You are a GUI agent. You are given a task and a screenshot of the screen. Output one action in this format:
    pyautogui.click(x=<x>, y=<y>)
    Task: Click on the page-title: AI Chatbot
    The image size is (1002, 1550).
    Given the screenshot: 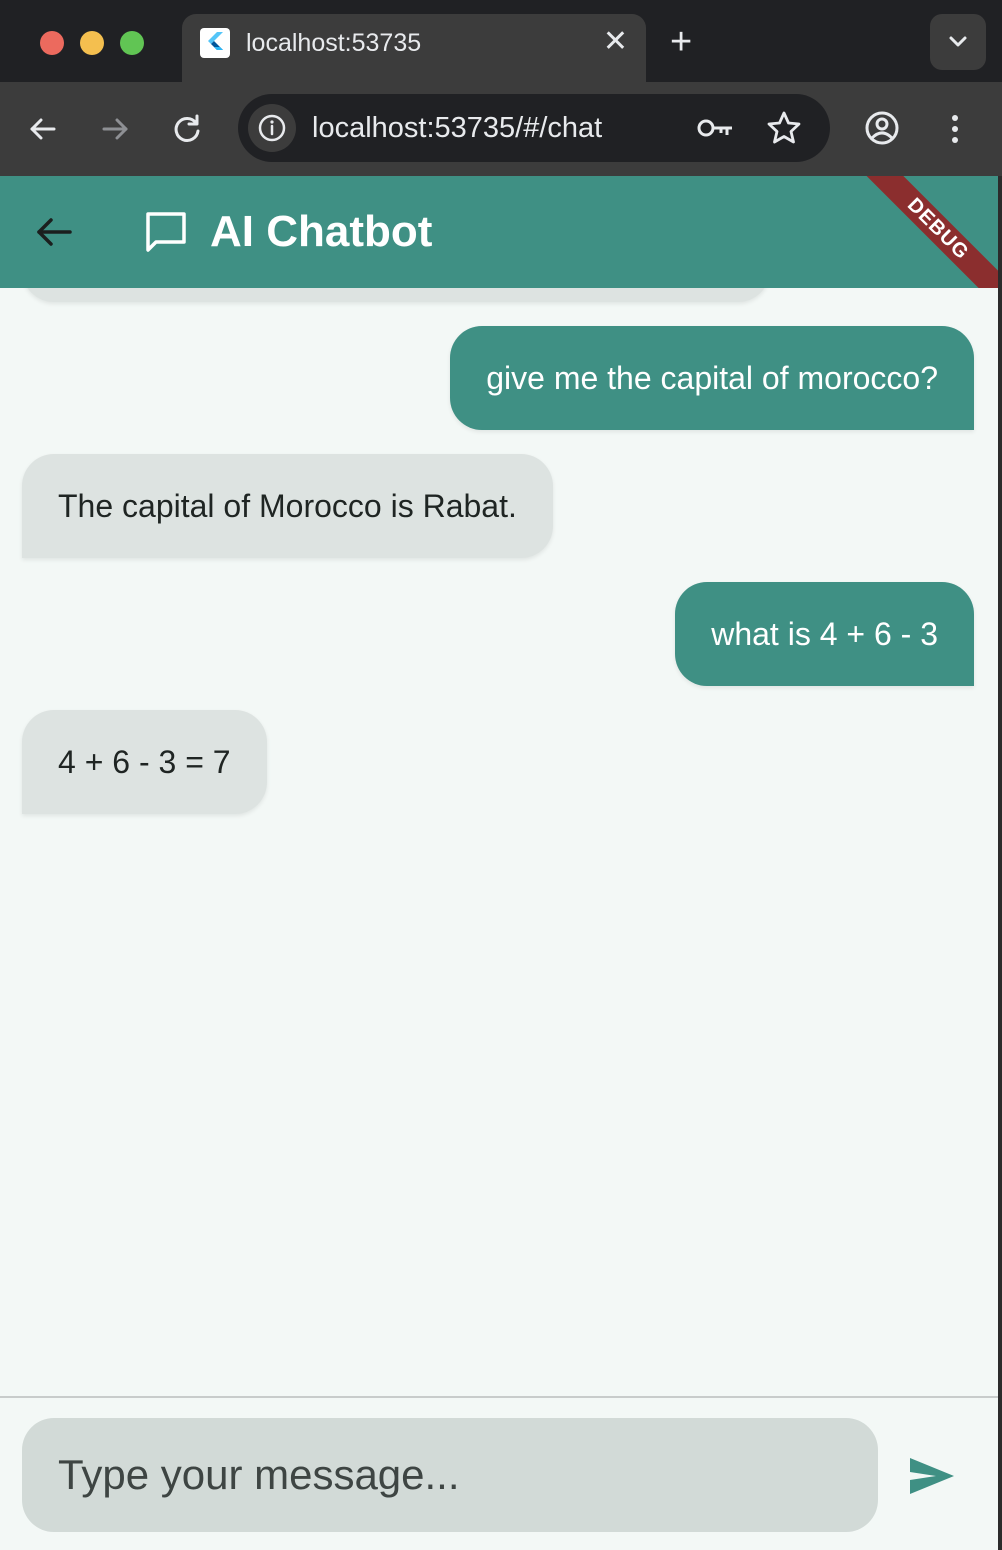 What is the action you would take?
    pyautogui.click(x=321, y=231)
    